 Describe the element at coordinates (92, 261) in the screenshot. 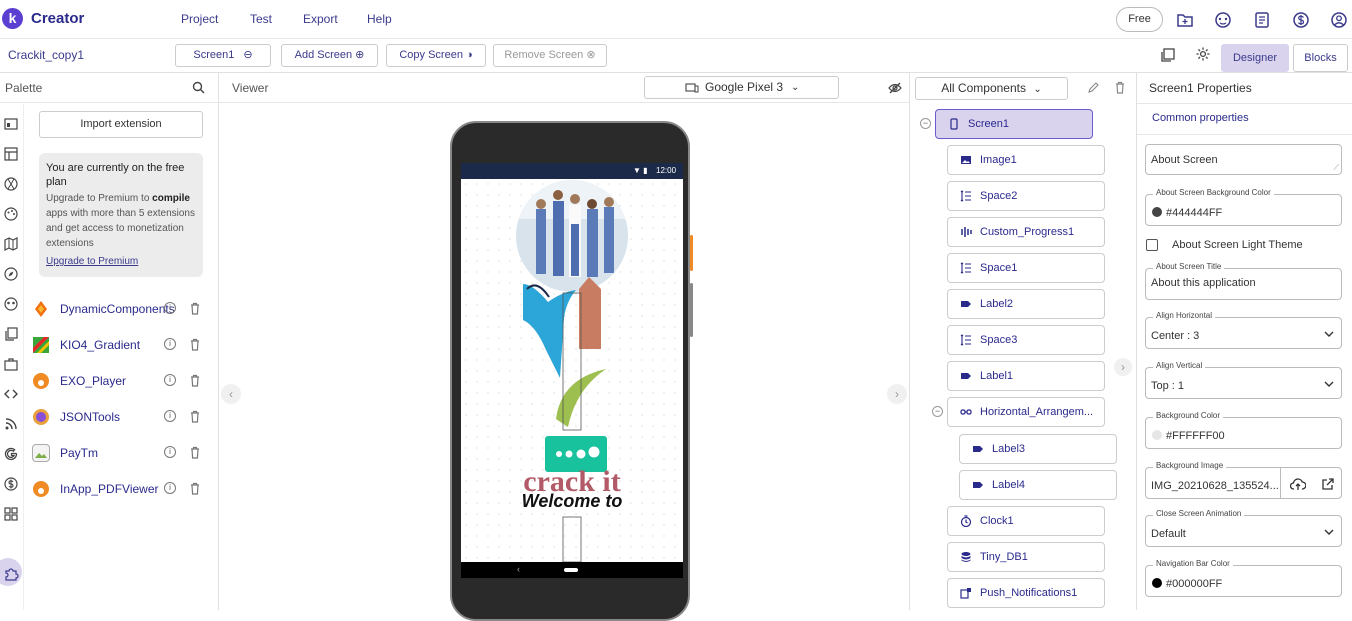

I see `upgrade-link: Upgrade to Premium` at that location.